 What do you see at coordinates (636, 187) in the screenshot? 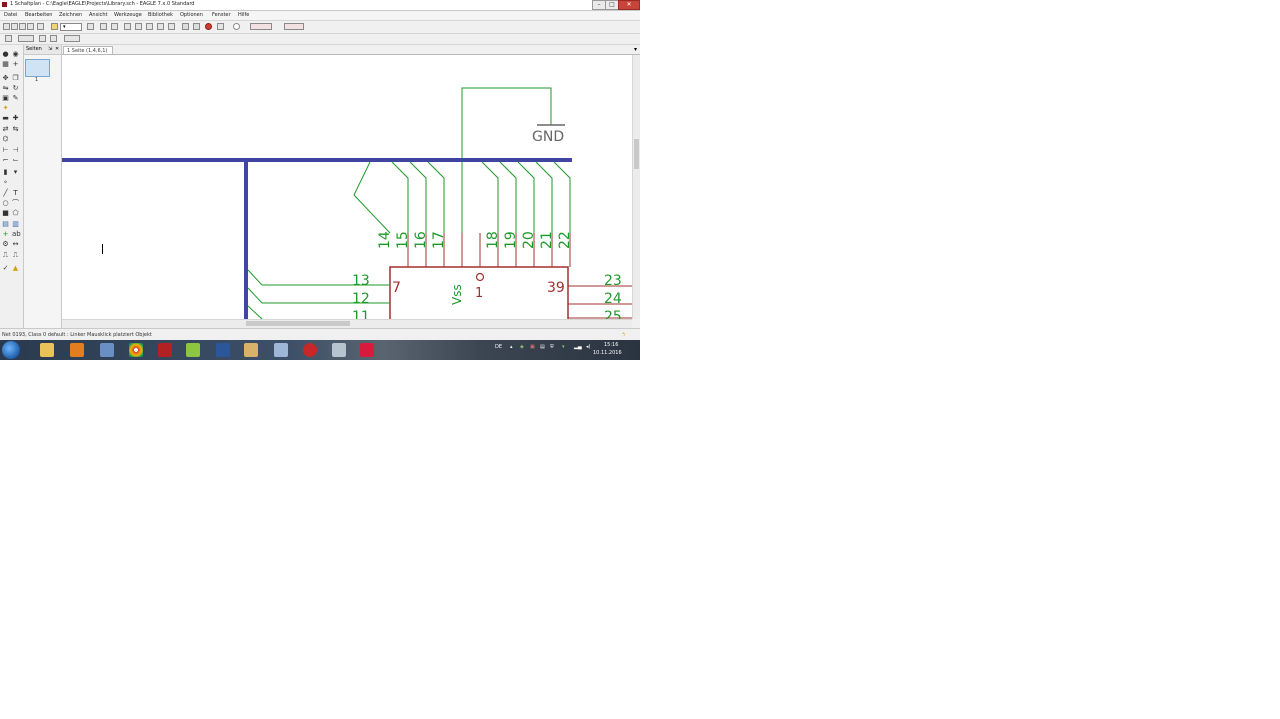
I see `vertical-scrollbar` at bounding box center [636, 187].